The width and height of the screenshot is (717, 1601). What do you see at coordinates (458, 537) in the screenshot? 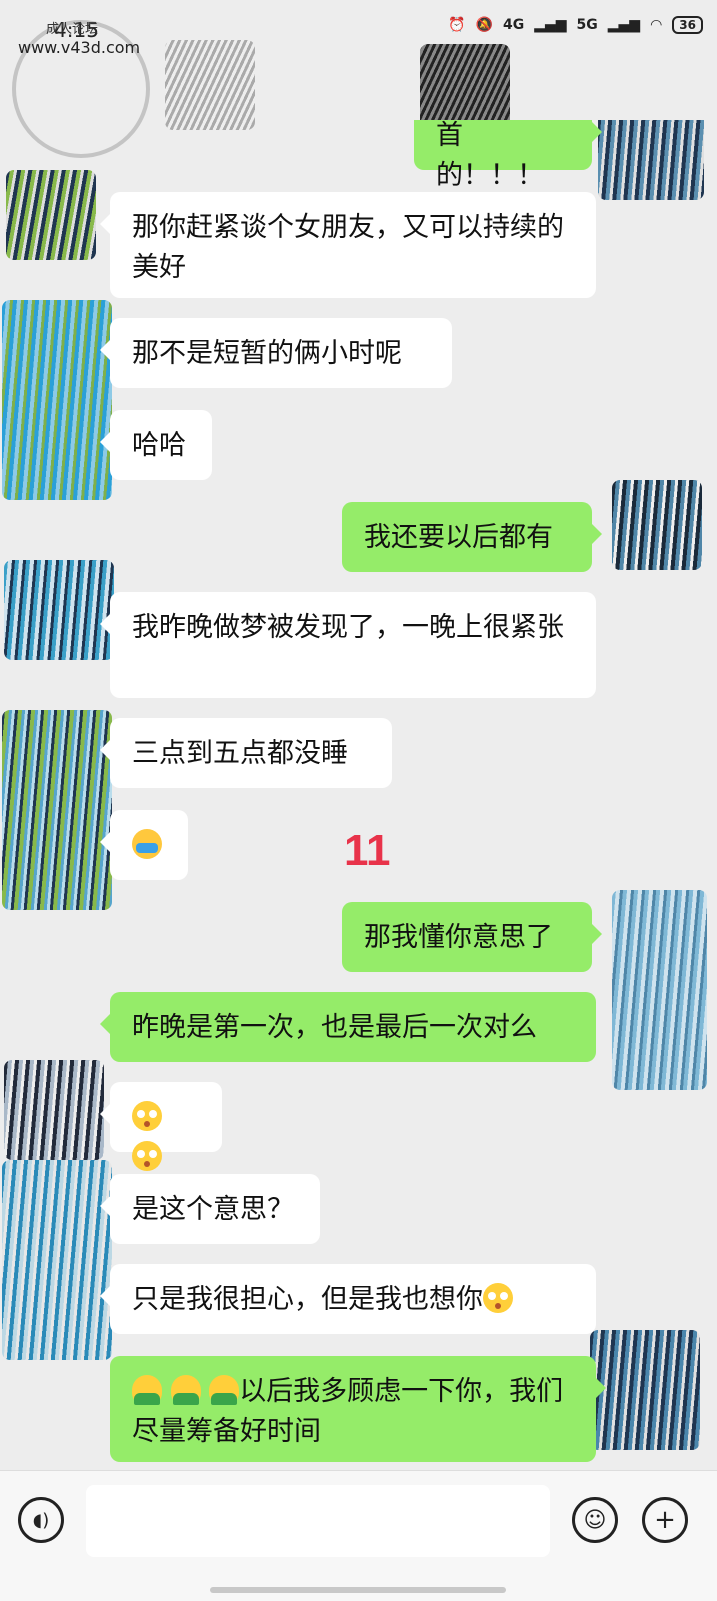
I see `message-text: 我还要以后都有` at bounding box center [458, 537].